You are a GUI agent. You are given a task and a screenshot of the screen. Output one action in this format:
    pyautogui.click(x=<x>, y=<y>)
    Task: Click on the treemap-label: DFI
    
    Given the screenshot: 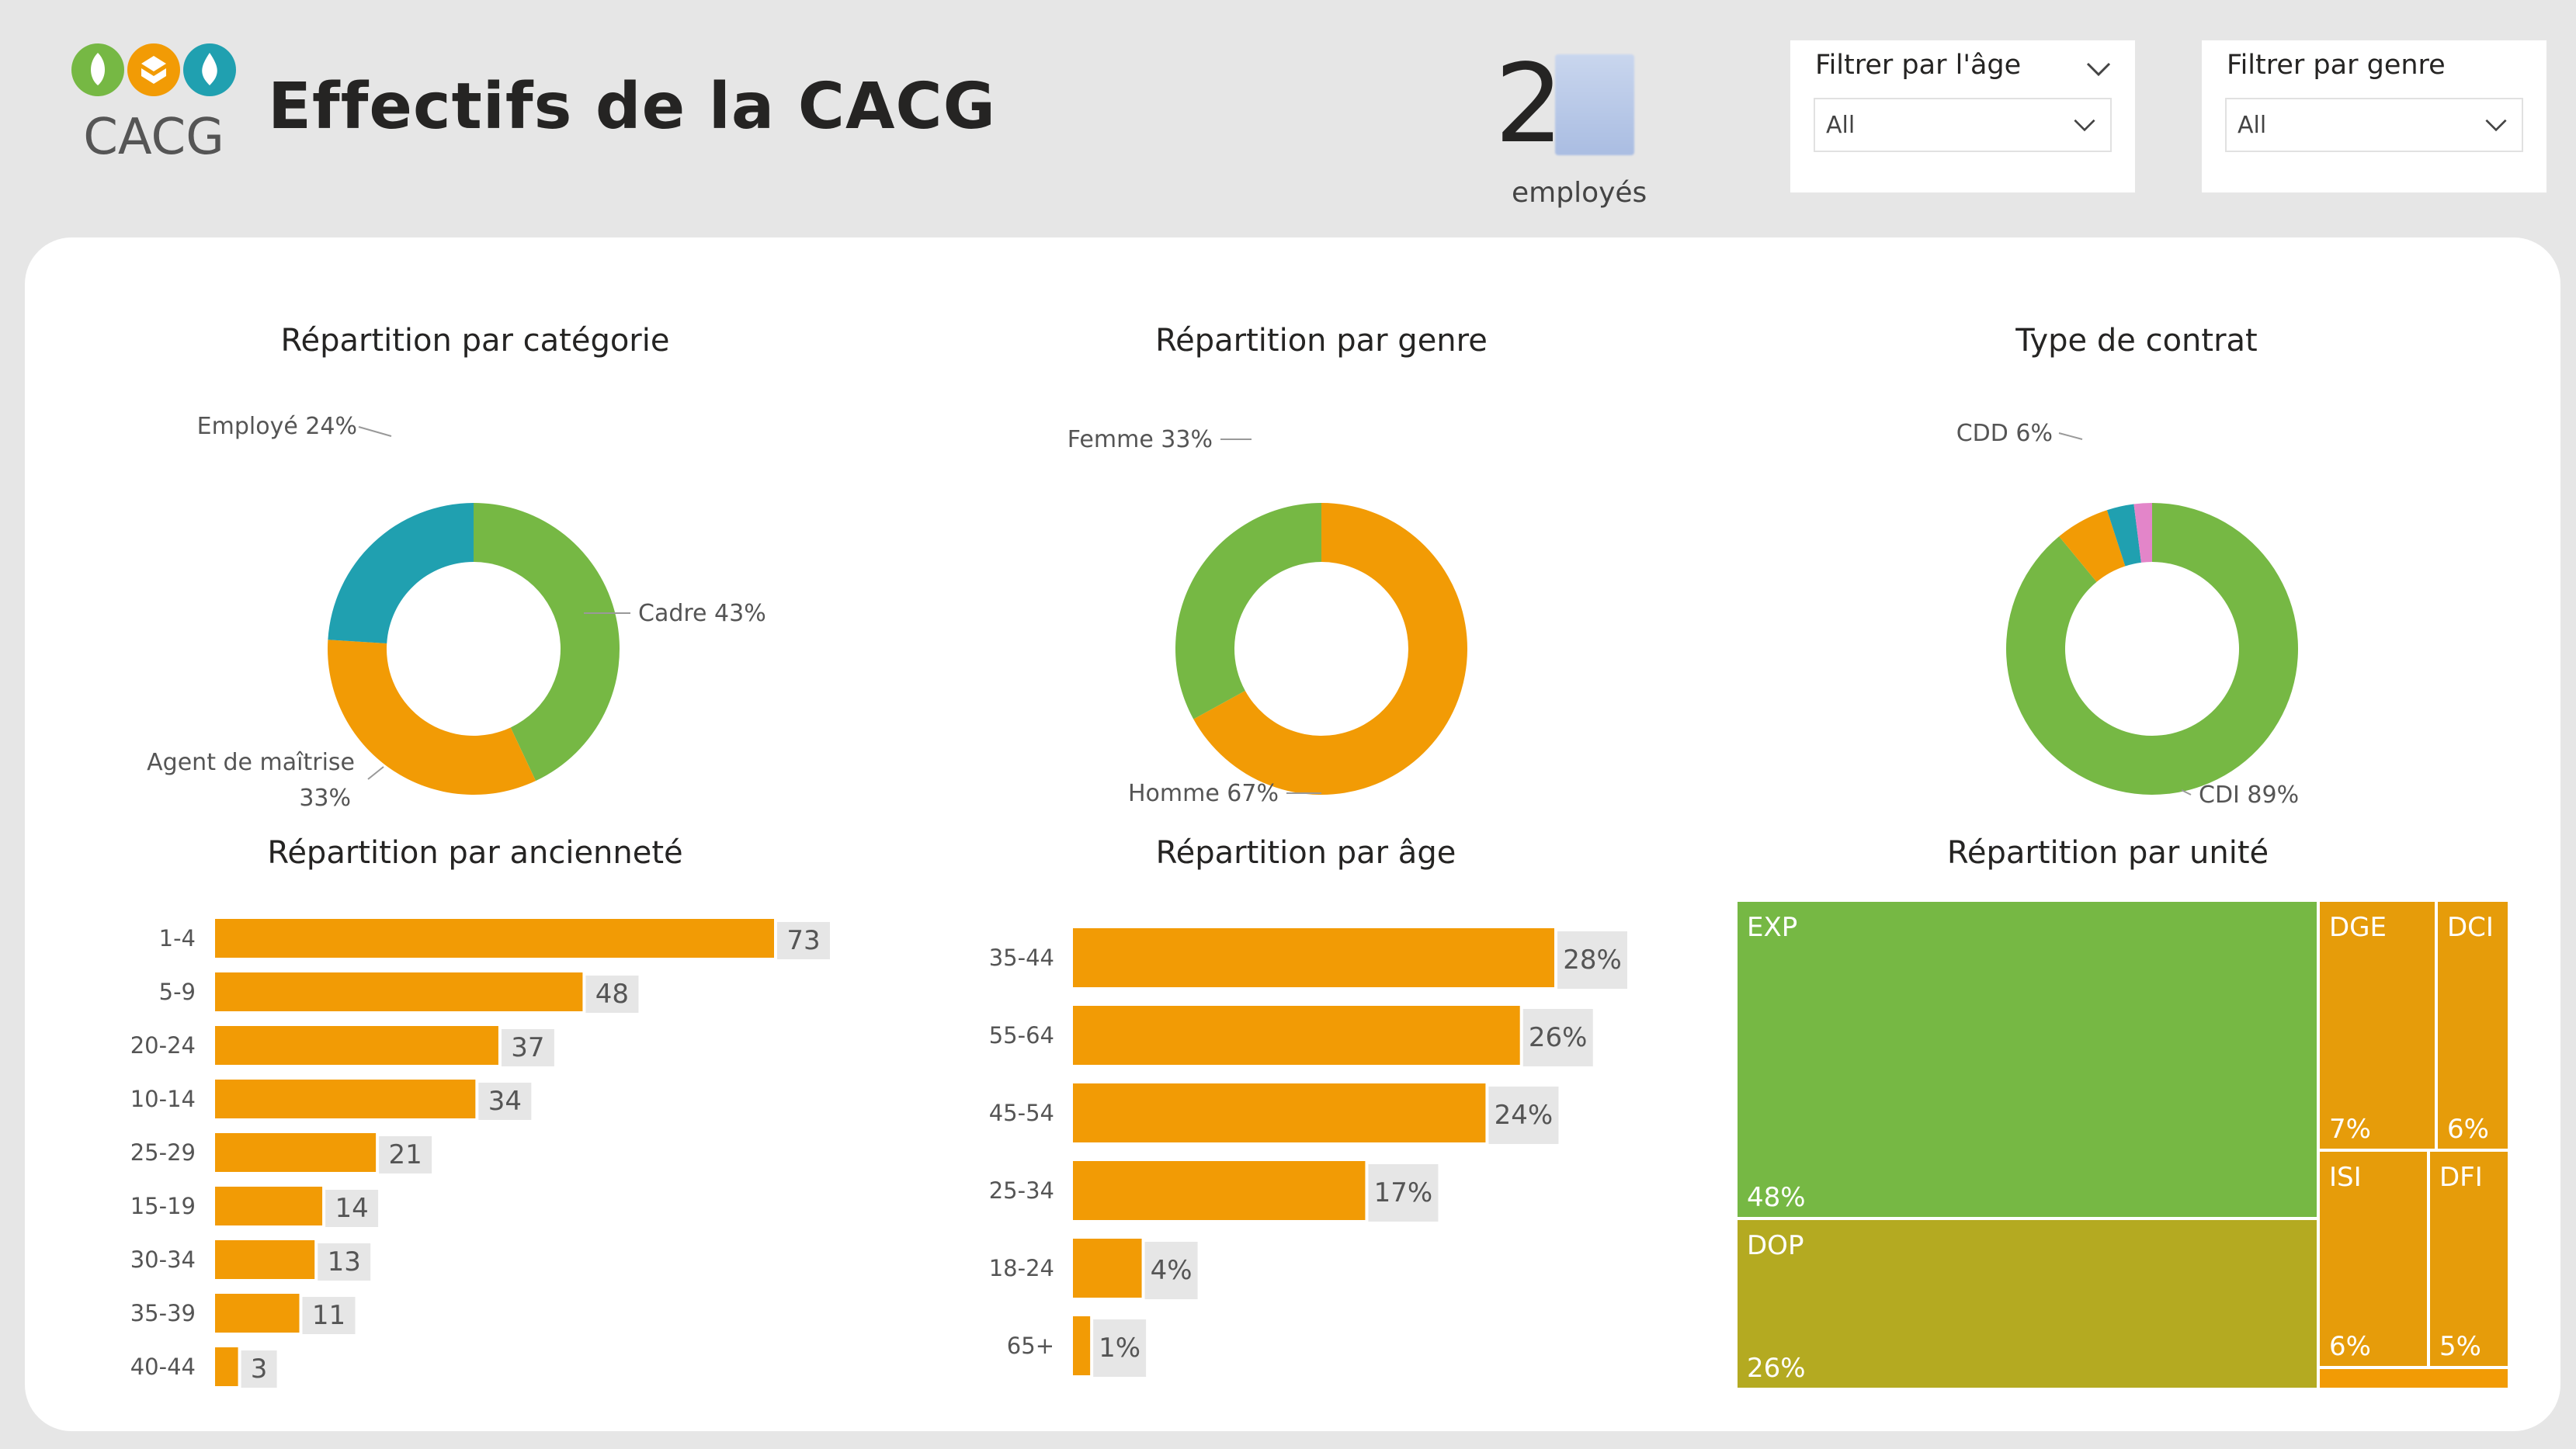 What is the action you would take?
    pyautogui.click(x=2461, y=1177)
    